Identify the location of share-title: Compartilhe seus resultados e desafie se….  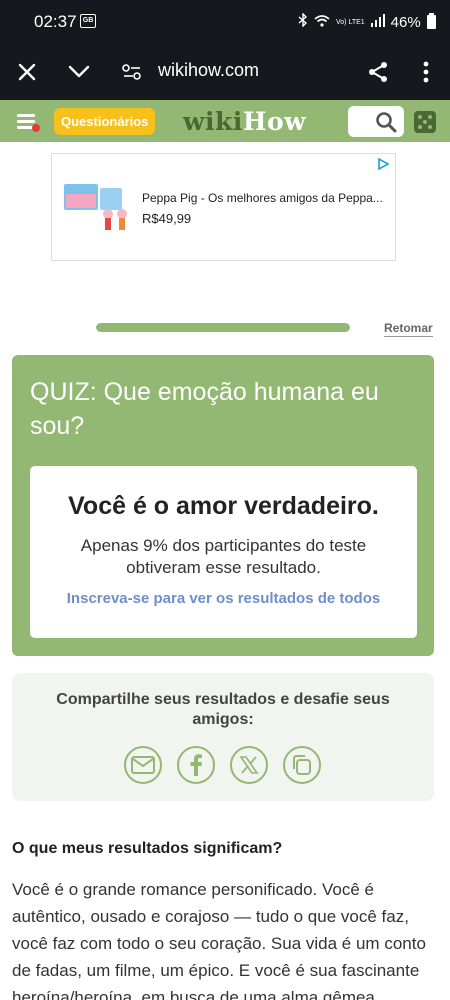
(223, 709).